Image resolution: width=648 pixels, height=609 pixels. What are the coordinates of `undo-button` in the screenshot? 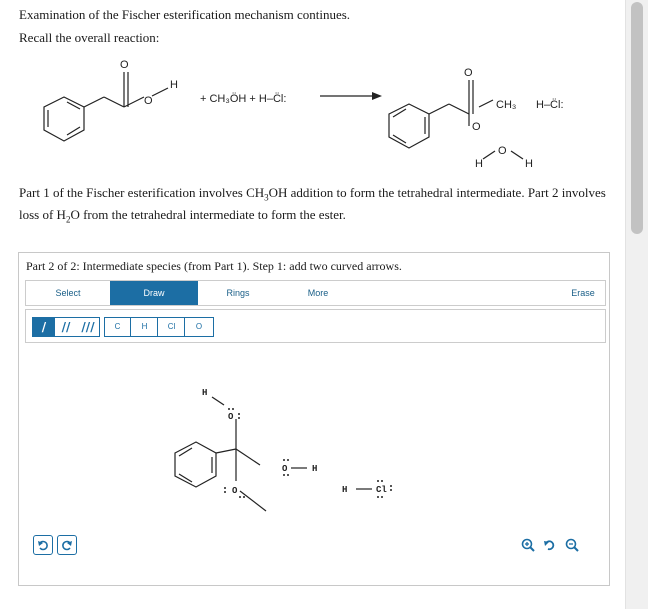 It's located at (43, 545).